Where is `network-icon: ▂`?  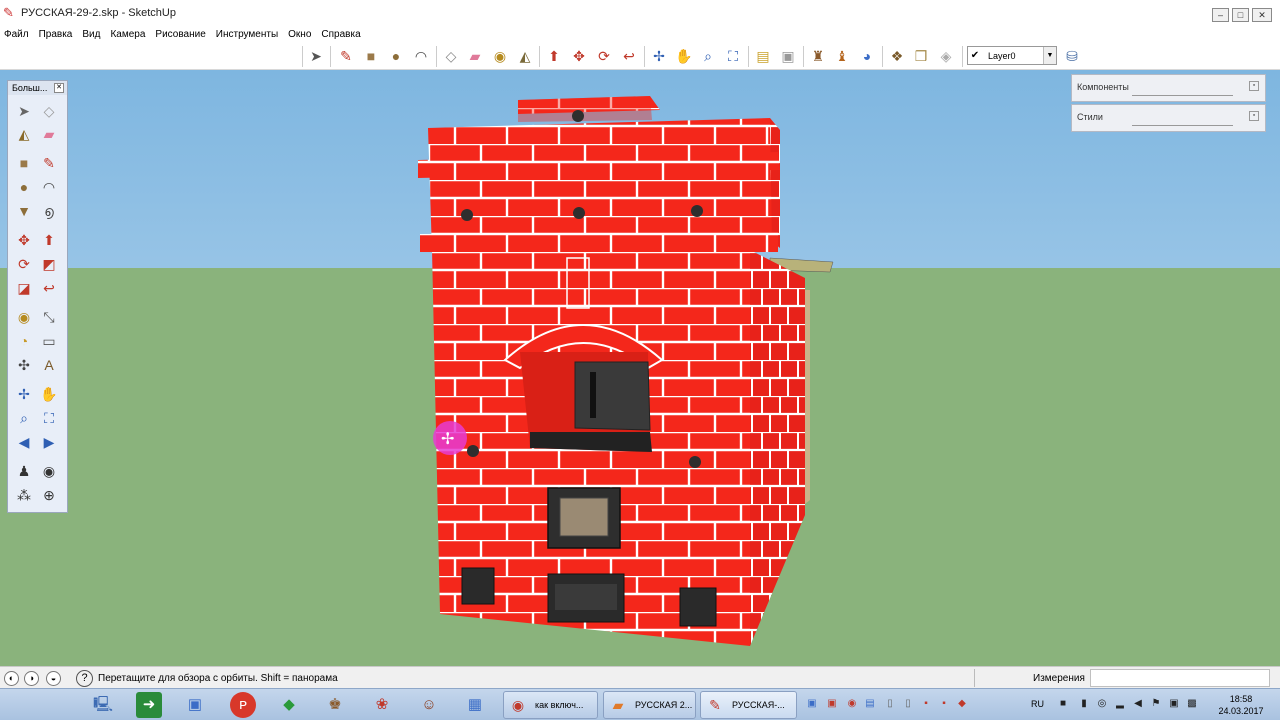 network-icon: ▂ is located at coordinates (1120, 704).